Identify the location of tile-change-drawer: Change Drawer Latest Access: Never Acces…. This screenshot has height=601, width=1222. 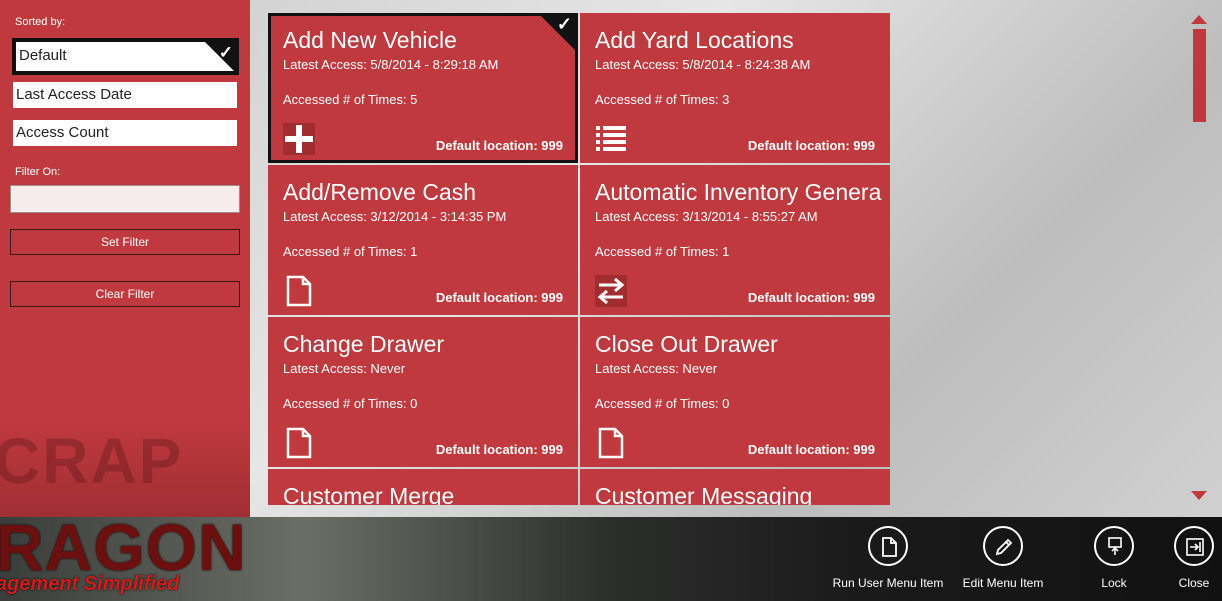
(423, 392).